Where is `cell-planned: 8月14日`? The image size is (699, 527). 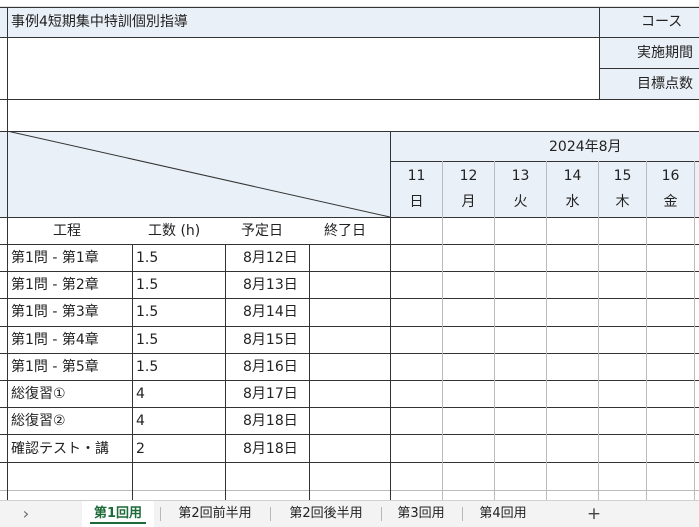
cell-planned: 8月14日 is located at coordinates (270, 312).